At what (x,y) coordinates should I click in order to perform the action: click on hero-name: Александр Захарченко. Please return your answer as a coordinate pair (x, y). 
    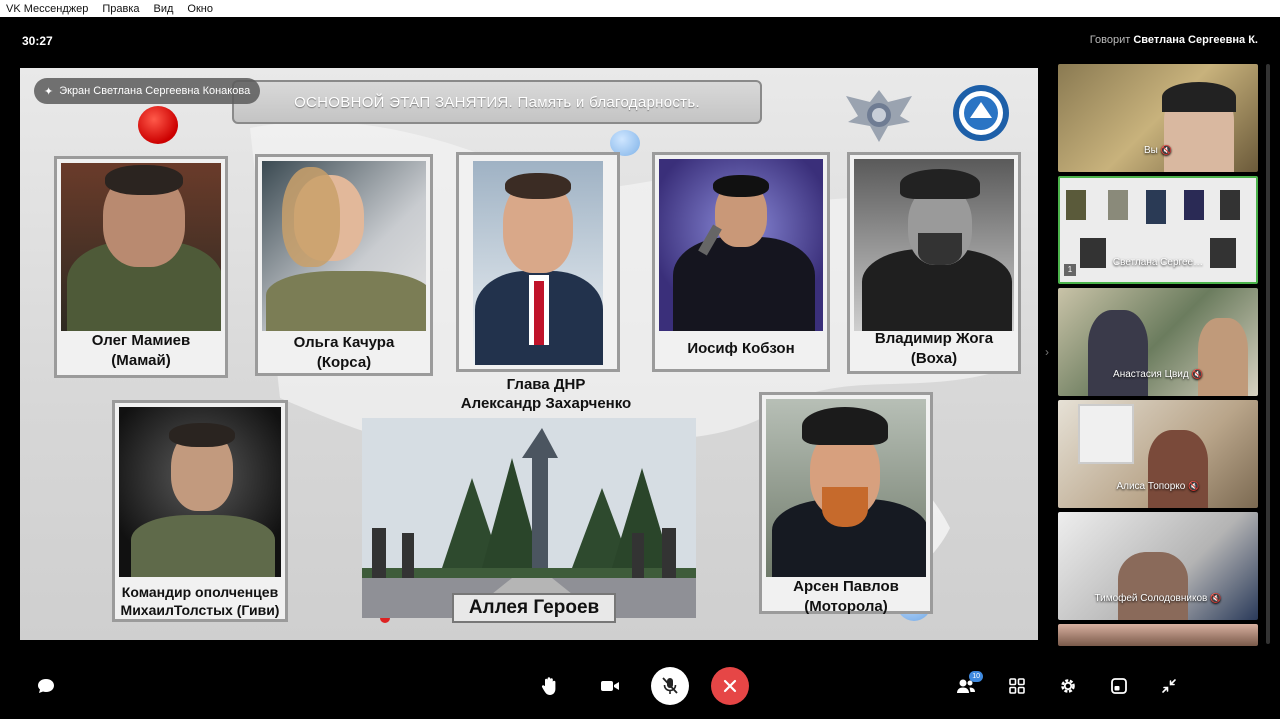
    Looking at the image, I should click on (546, 403).